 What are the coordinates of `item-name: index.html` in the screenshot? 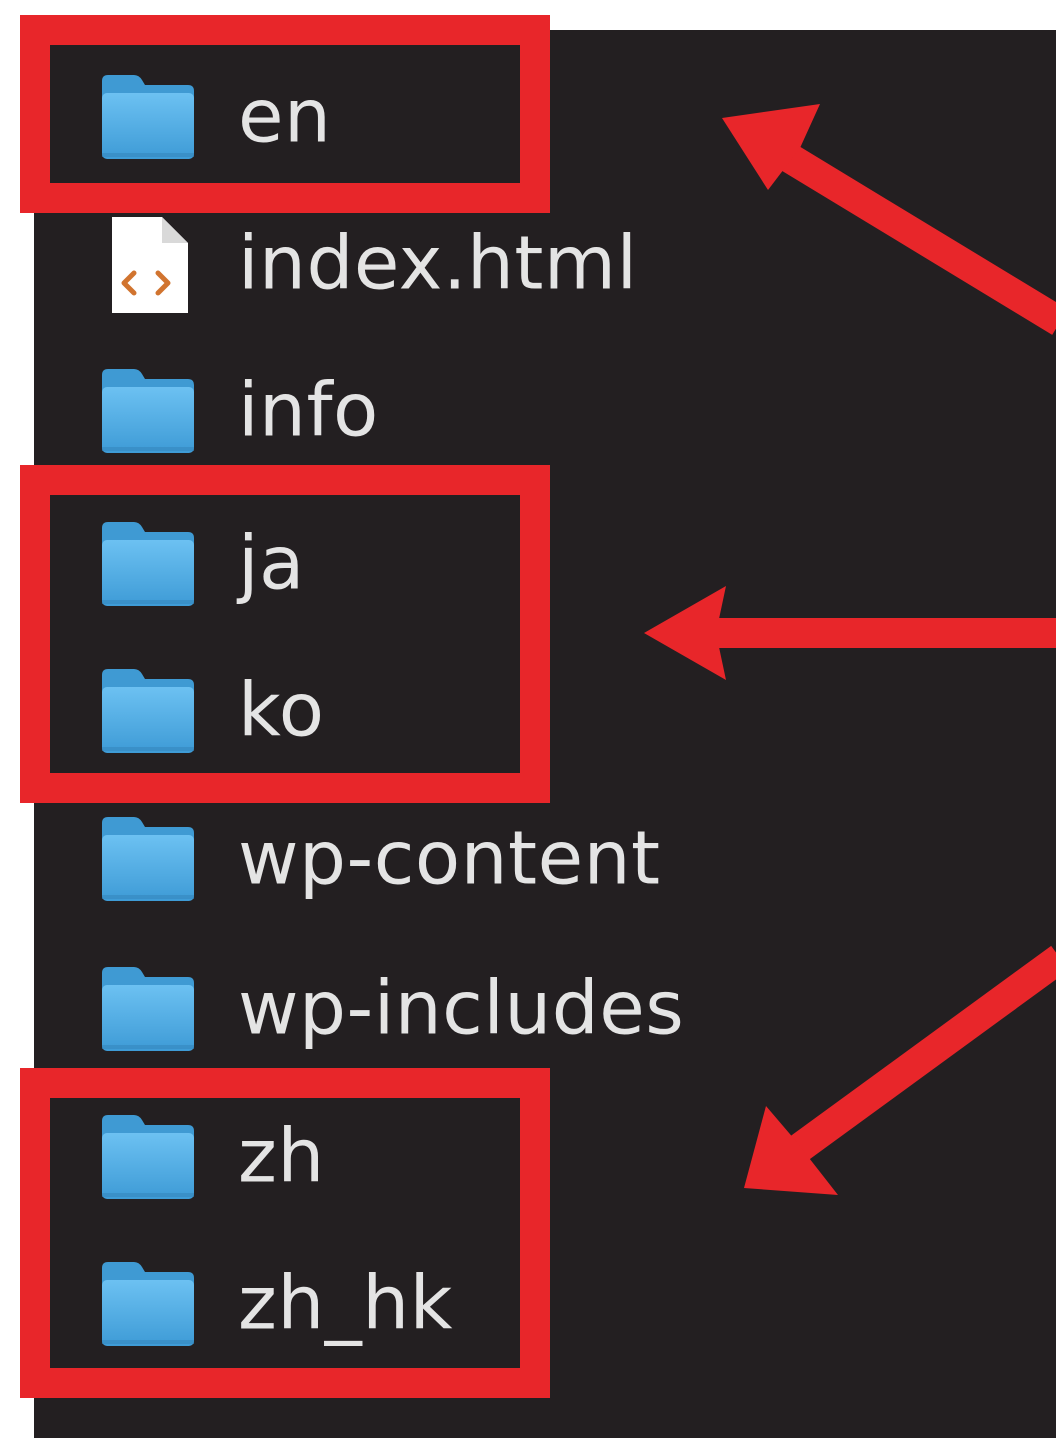 It's located at (438, 263).